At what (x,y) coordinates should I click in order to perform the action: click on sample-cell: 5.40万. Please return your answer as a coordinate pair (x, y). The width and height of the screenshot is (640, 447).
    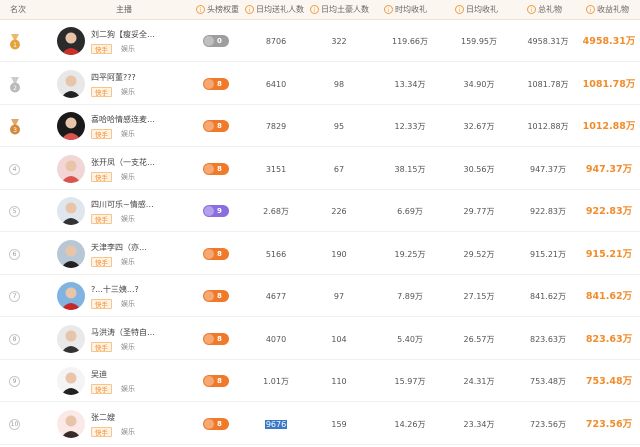
    Looking at the image, I should click on (410, 339).